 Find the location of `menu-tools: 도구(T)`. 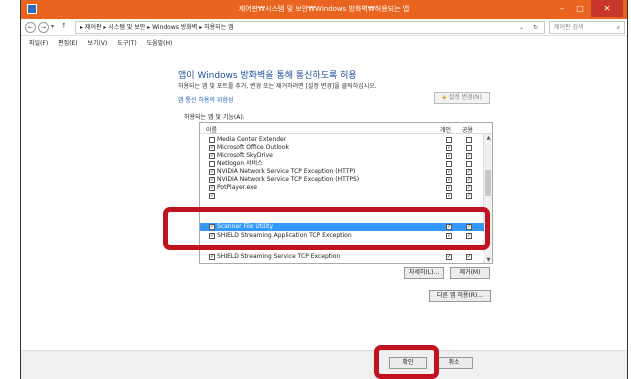

menu-tools: 도구(T) is located at coordinates (126, 43).